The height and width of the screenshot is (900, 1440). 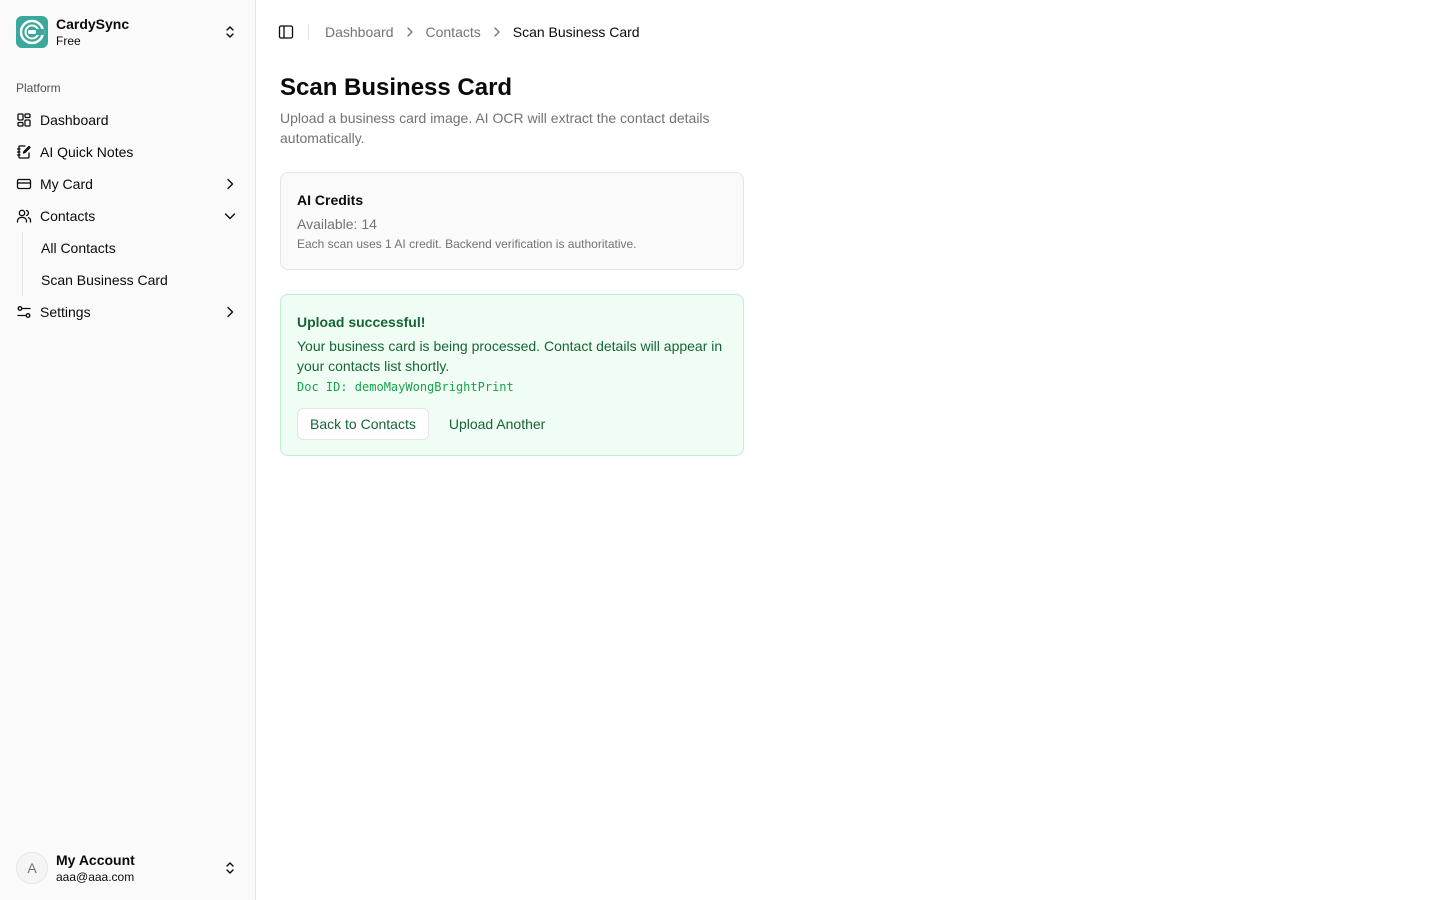 I want to click on settings-sliders-icon, so click(x=24, y=312).